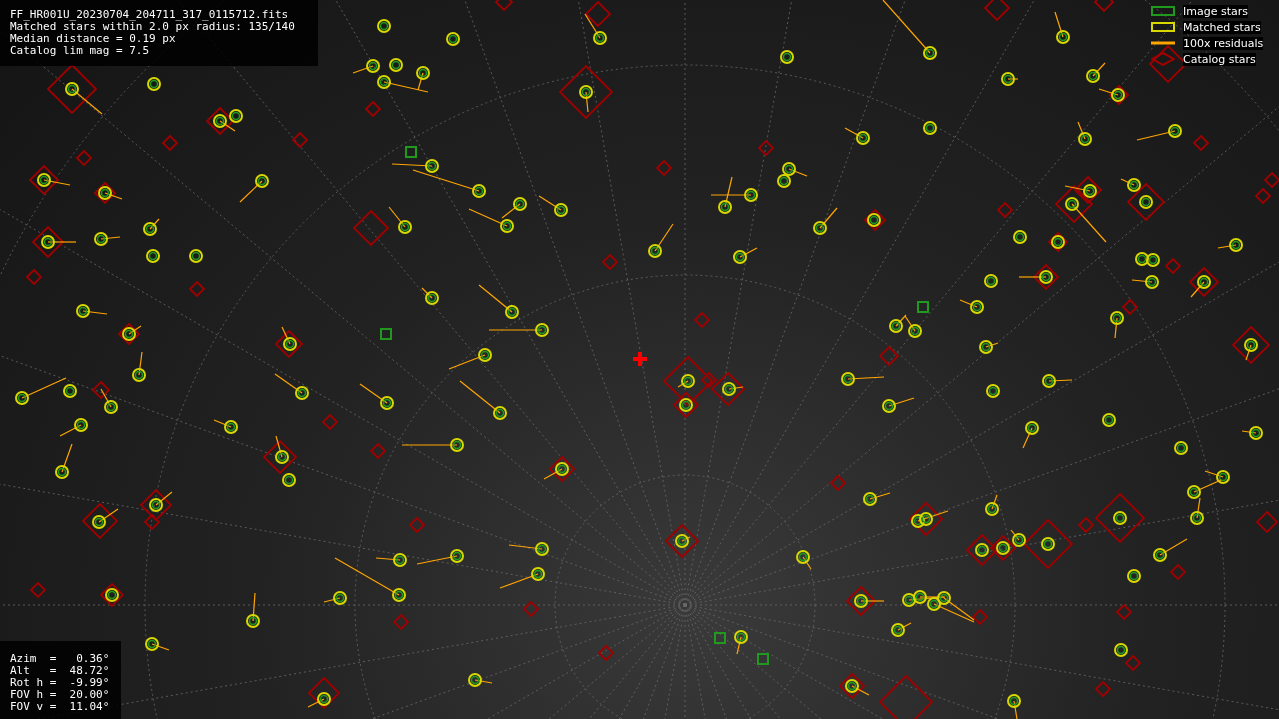 The height and width of the screenshot is (719, 1279). I want to click on info-text: Median distance = 0.19 px, so click(93, 39).